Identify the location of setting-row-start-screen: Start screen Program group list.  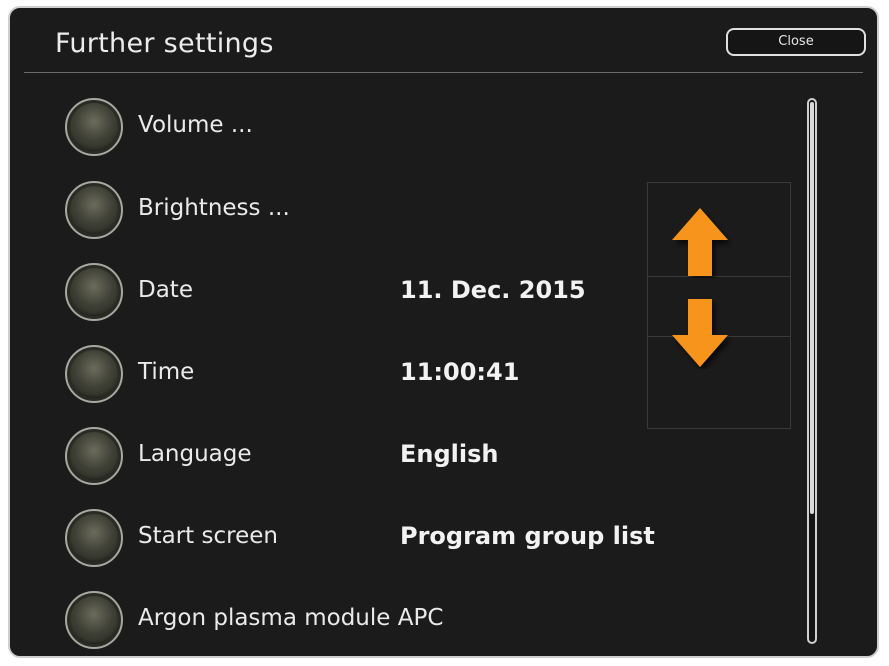
(410, 539).